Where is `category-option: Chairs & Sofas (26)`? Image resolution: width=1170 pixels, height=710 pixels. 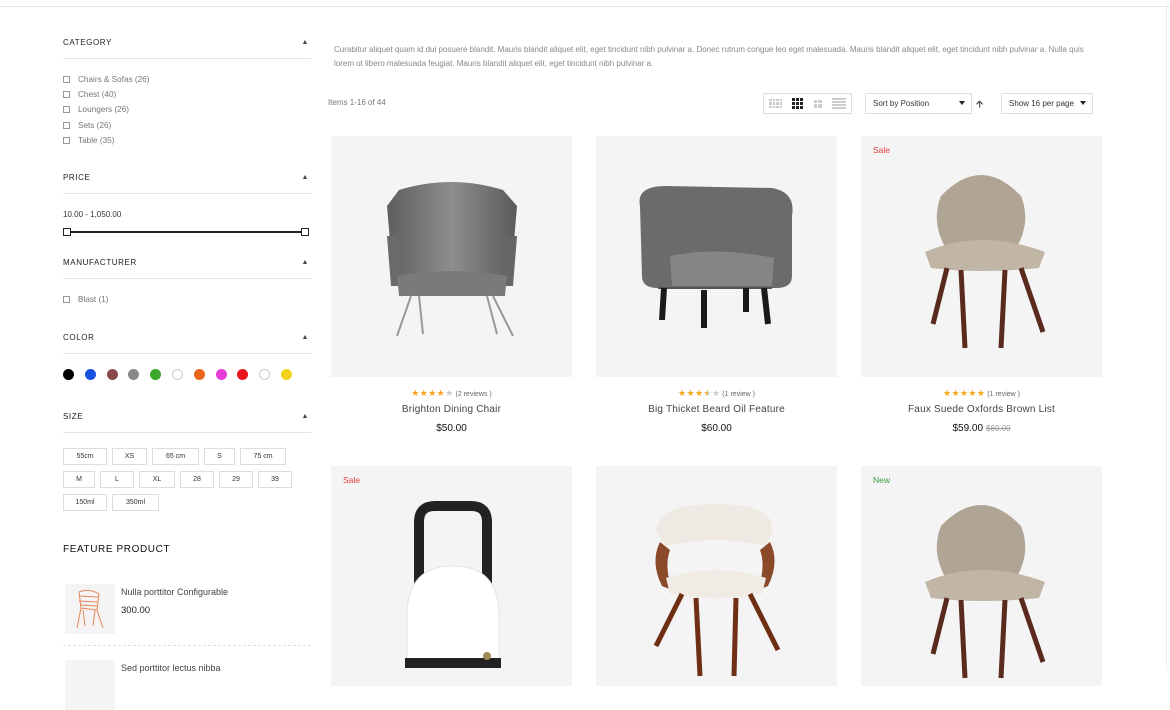
category-option: Chairs & Sofas (26) is located at coordinates (106, 79).